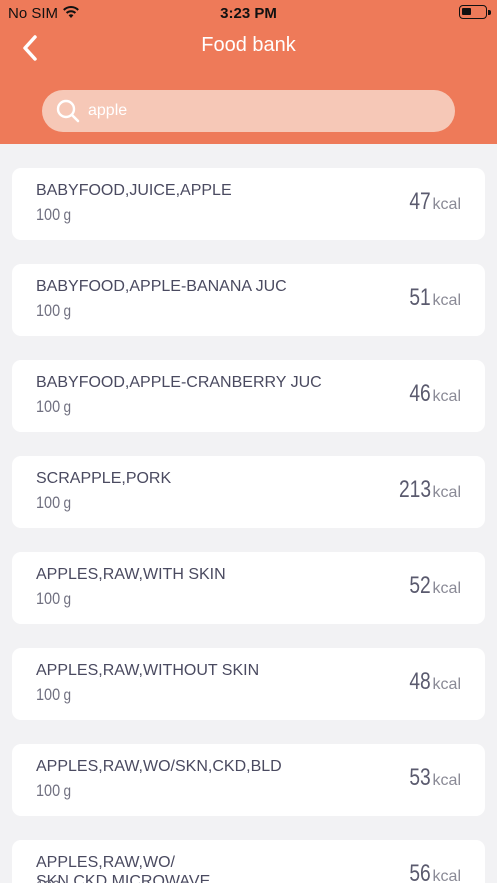  What do you see at coordinates (248, 396) in the screenshot?
I see `food-item: BABYFOOD,APPLE-CRANBERRY JUC 100 g 46 kcal` at bounding box center [248, 396].